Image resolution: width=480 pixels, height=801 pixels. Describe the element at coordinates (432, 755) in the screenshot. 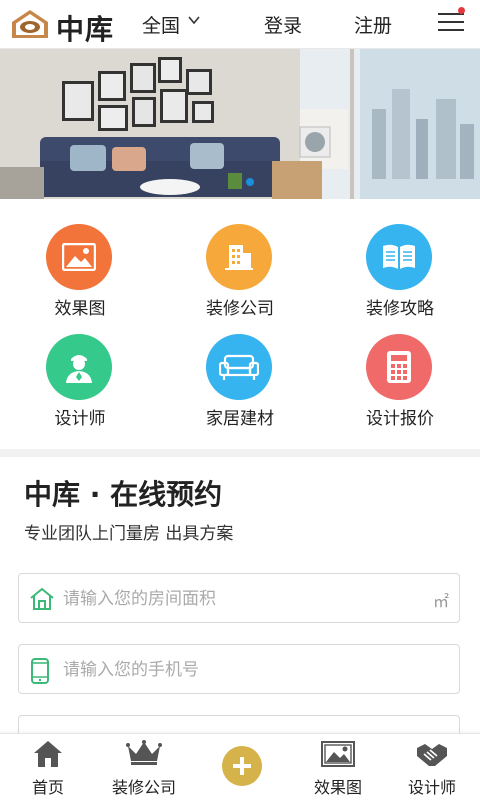

I see `handshake-icon` at that location.